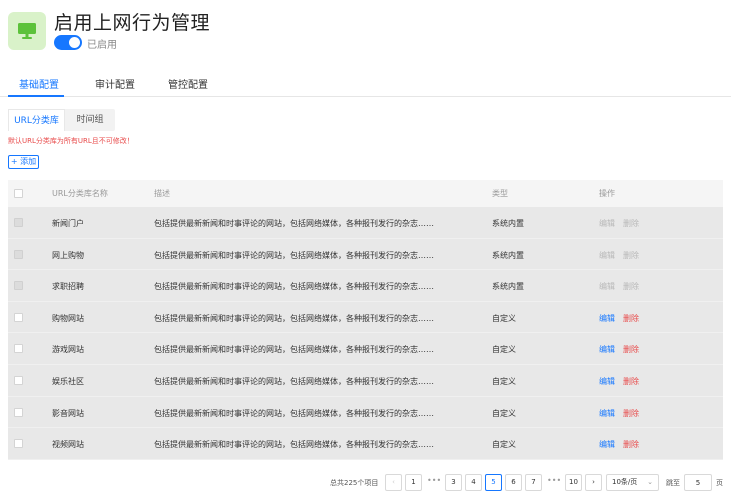 The image size is (731, 502). Describe the element at coordinates (533, 482) in the screenshot. I see `page-7-button: 7` at that location.